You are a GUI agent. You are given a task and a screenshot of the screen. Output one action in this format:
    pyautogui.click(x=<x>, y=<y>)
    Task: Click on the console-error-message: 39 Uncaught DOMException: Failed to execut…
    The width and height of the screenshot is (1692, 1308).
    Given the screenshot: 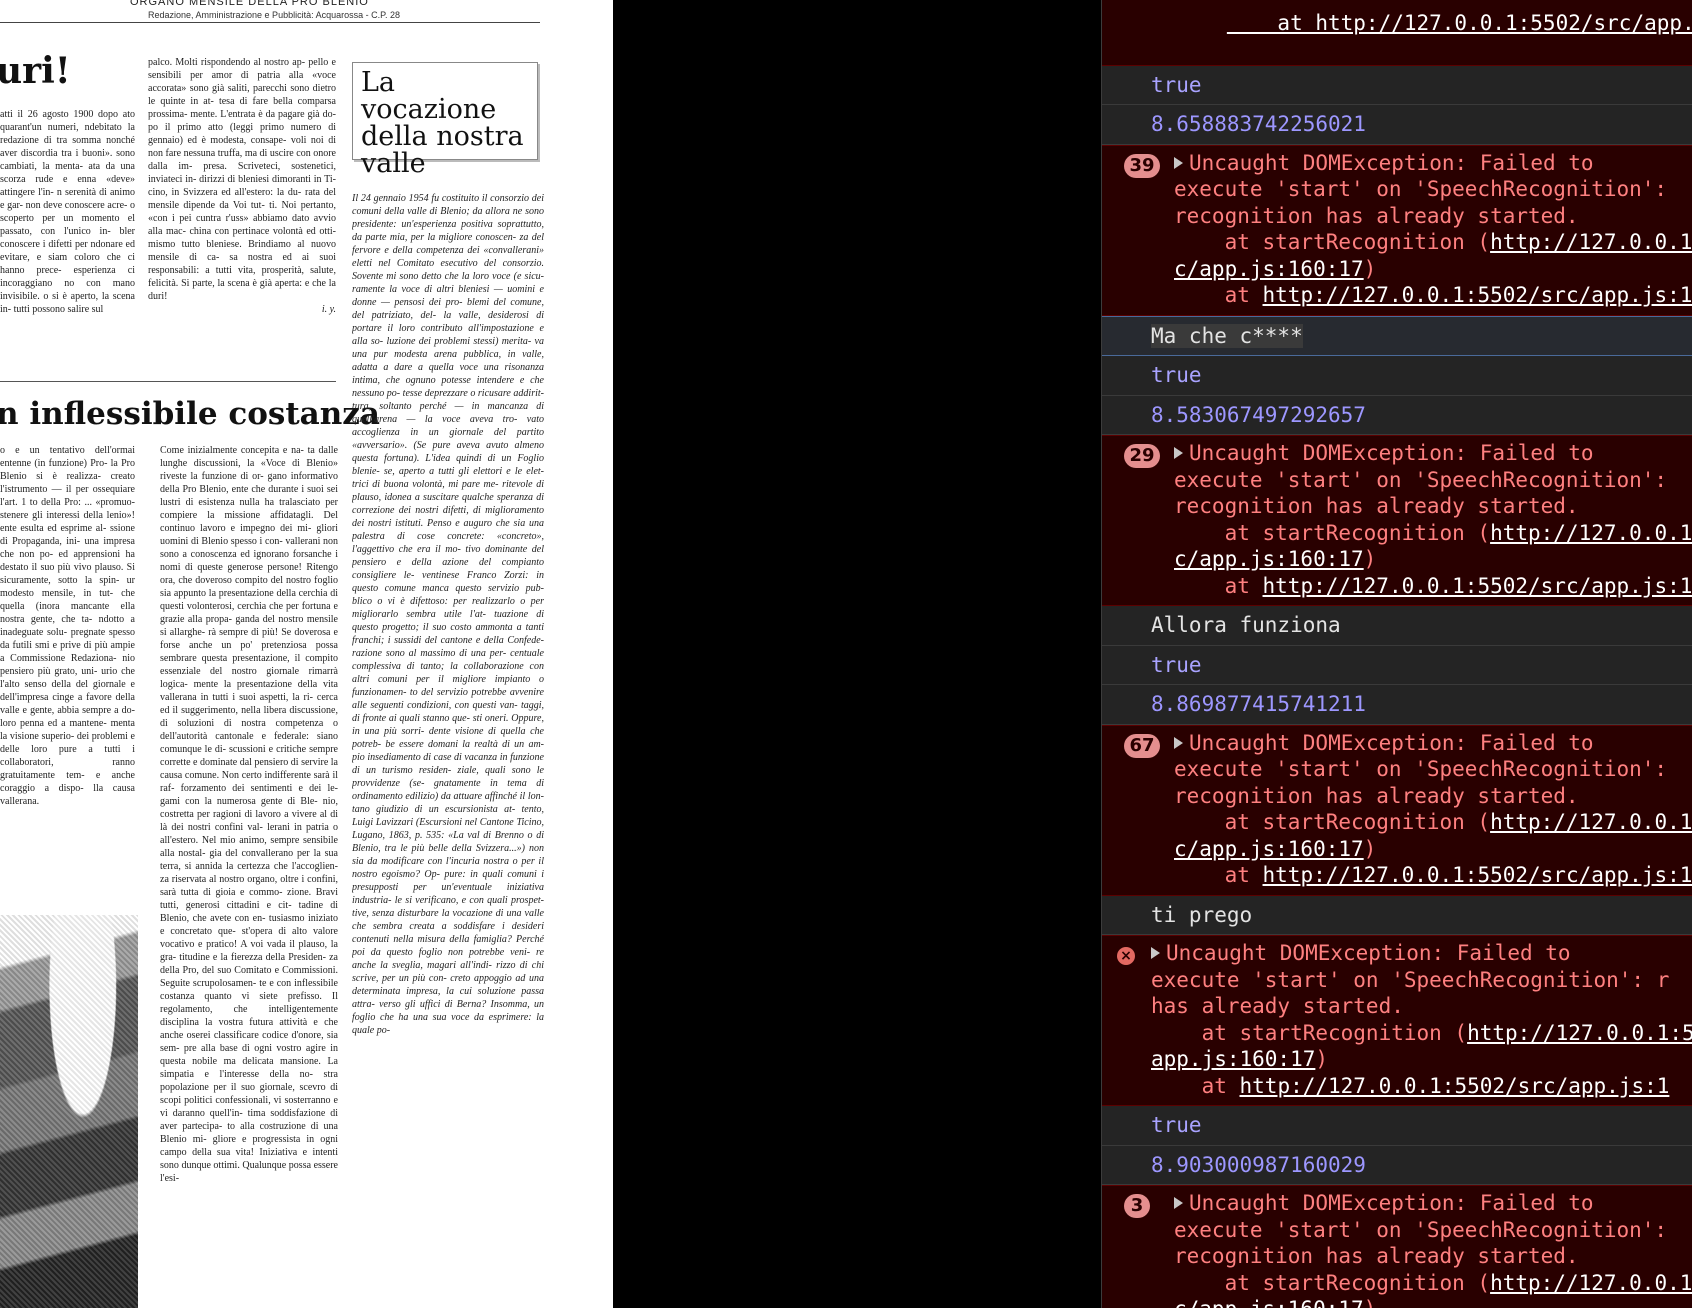 What is the action you would take?
    pyautogui.click(x=1397, y=230)
    